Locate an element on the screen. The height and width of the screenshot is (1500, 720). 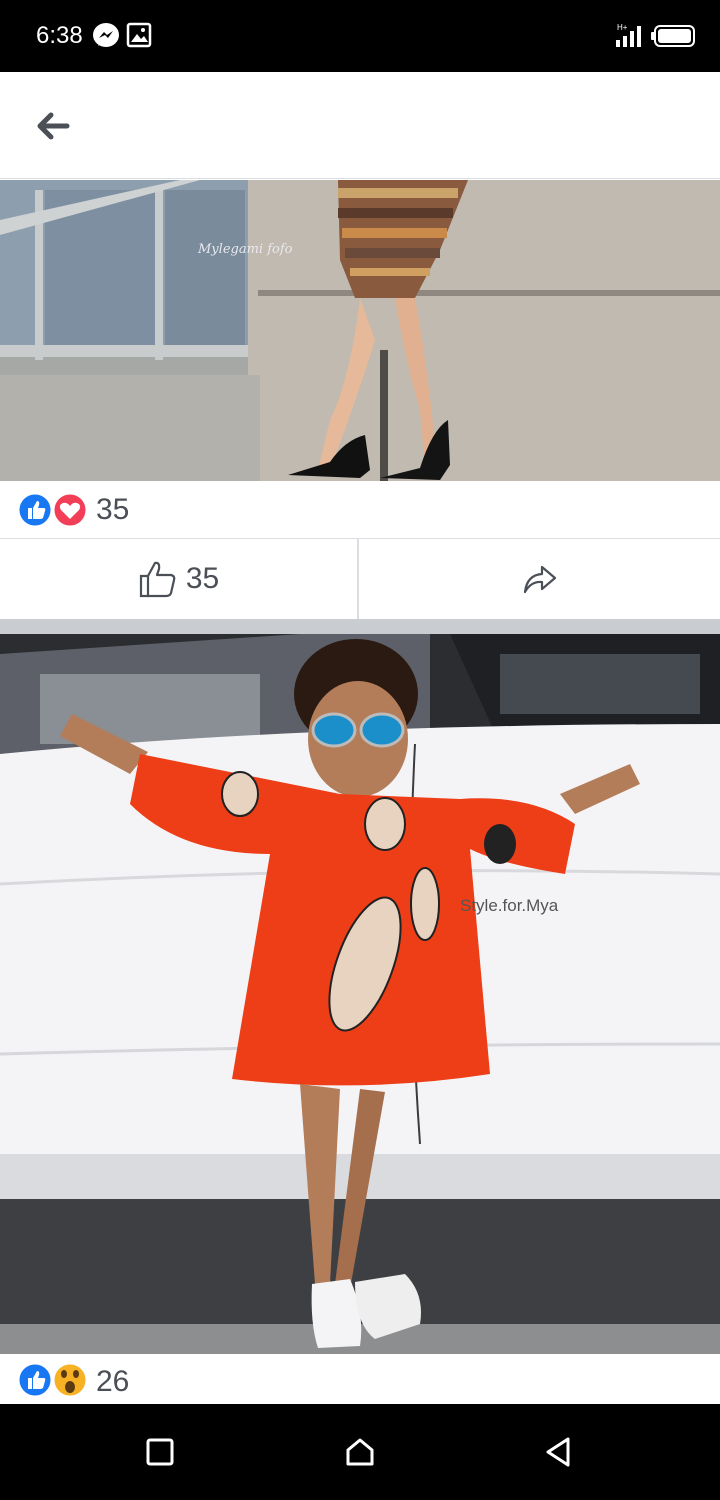
share-icon is located at coordinates (539, 579).